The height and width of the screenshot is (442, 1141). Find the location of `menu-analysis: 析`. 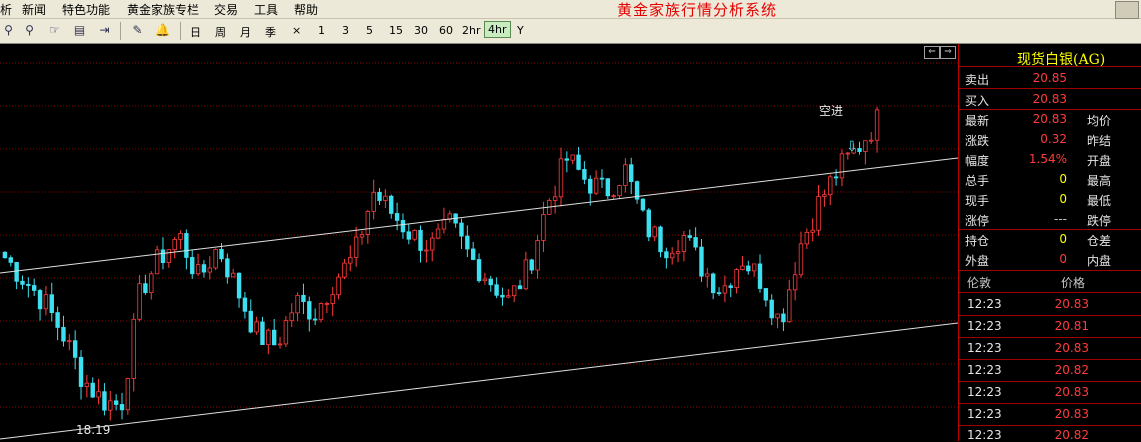

menu-analysis: 析 is located at coordinates (6, 9).